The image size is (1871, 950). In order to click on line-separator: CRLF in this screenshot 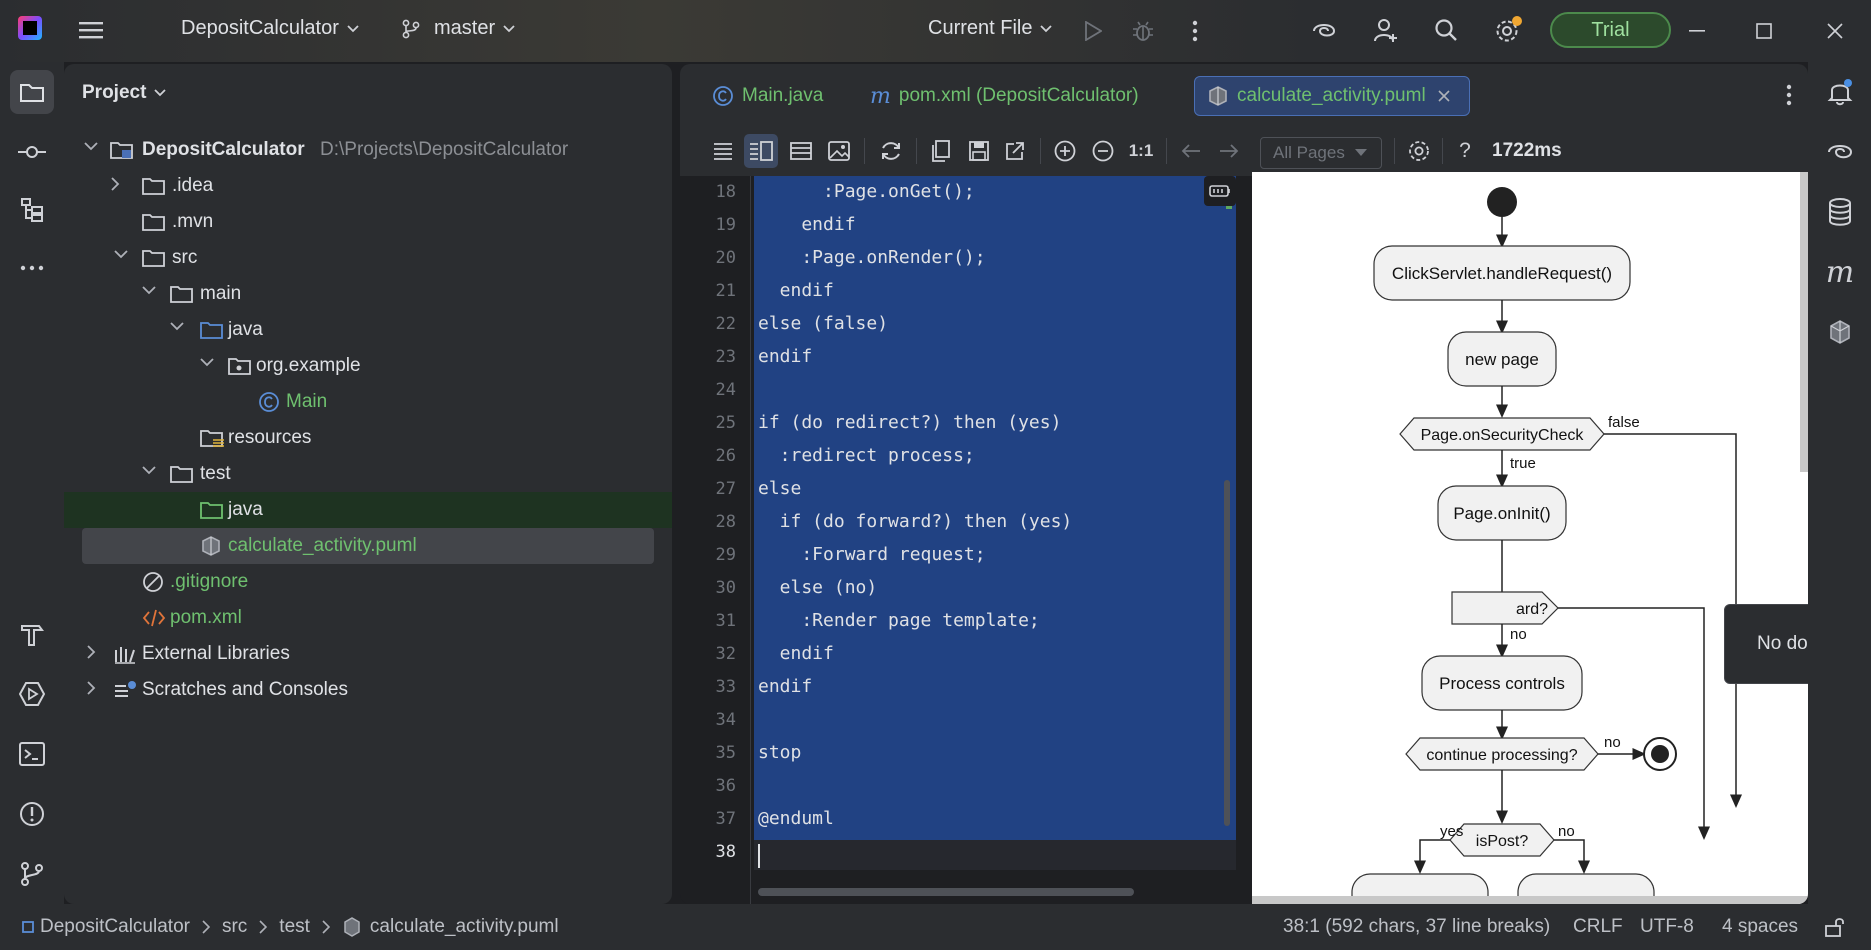, I will do `click(1598, 927)`.